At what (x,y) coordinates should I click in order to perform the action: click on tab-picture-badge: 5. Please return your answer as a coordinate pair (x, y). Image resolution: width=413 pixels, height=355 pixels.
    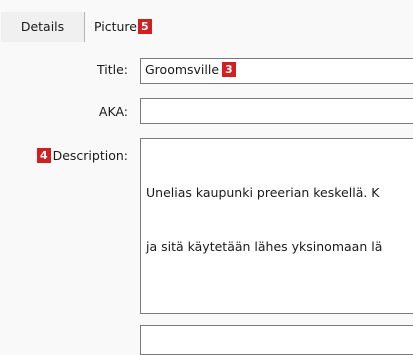
    Looking at the image, I should click on (145, 26).